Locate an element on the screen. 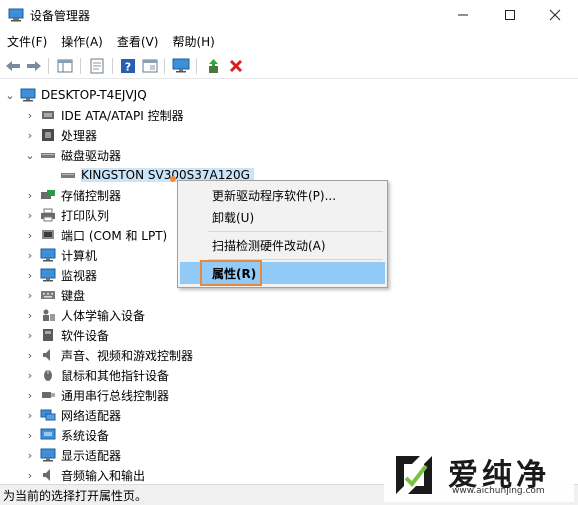  tree-root: ⌄ DESKTOP-T4EJVJQ is located at coordinates (75, 95).